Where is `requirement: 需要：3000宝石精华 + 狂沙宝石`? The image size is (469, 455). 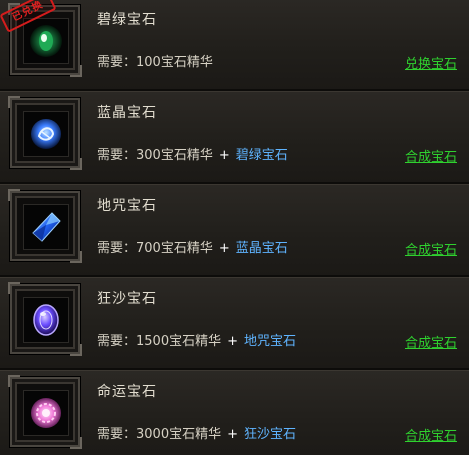
requirement: 需要：3000宝石精华 + 狂沙宝石 is located at coordinates (196, 432).